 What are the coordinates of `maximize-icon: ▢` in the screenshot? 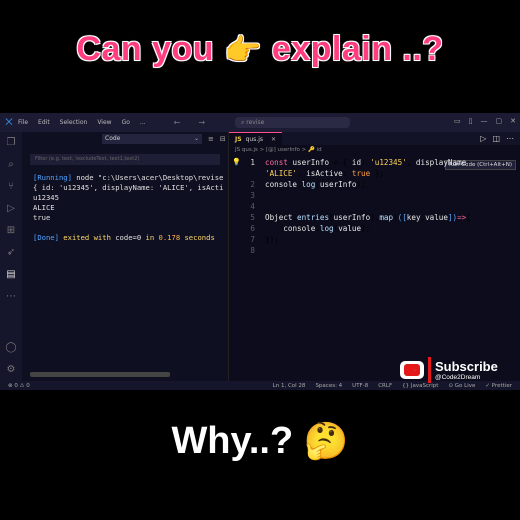 It's located at (499, 121).